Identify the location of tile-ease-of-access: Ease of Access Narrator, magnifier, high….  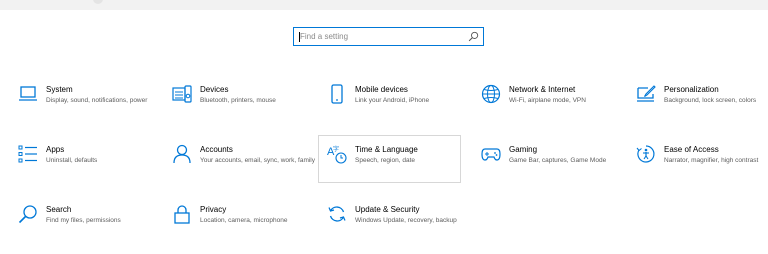
(702, 169).